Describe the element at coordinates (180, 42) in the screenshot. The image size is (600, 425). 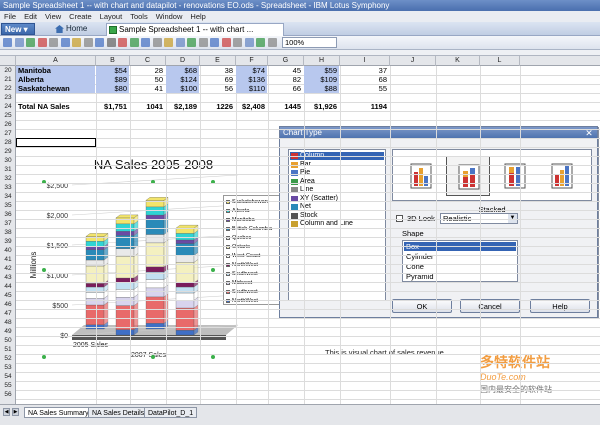
I see `toolbar-function-icon` at that location.